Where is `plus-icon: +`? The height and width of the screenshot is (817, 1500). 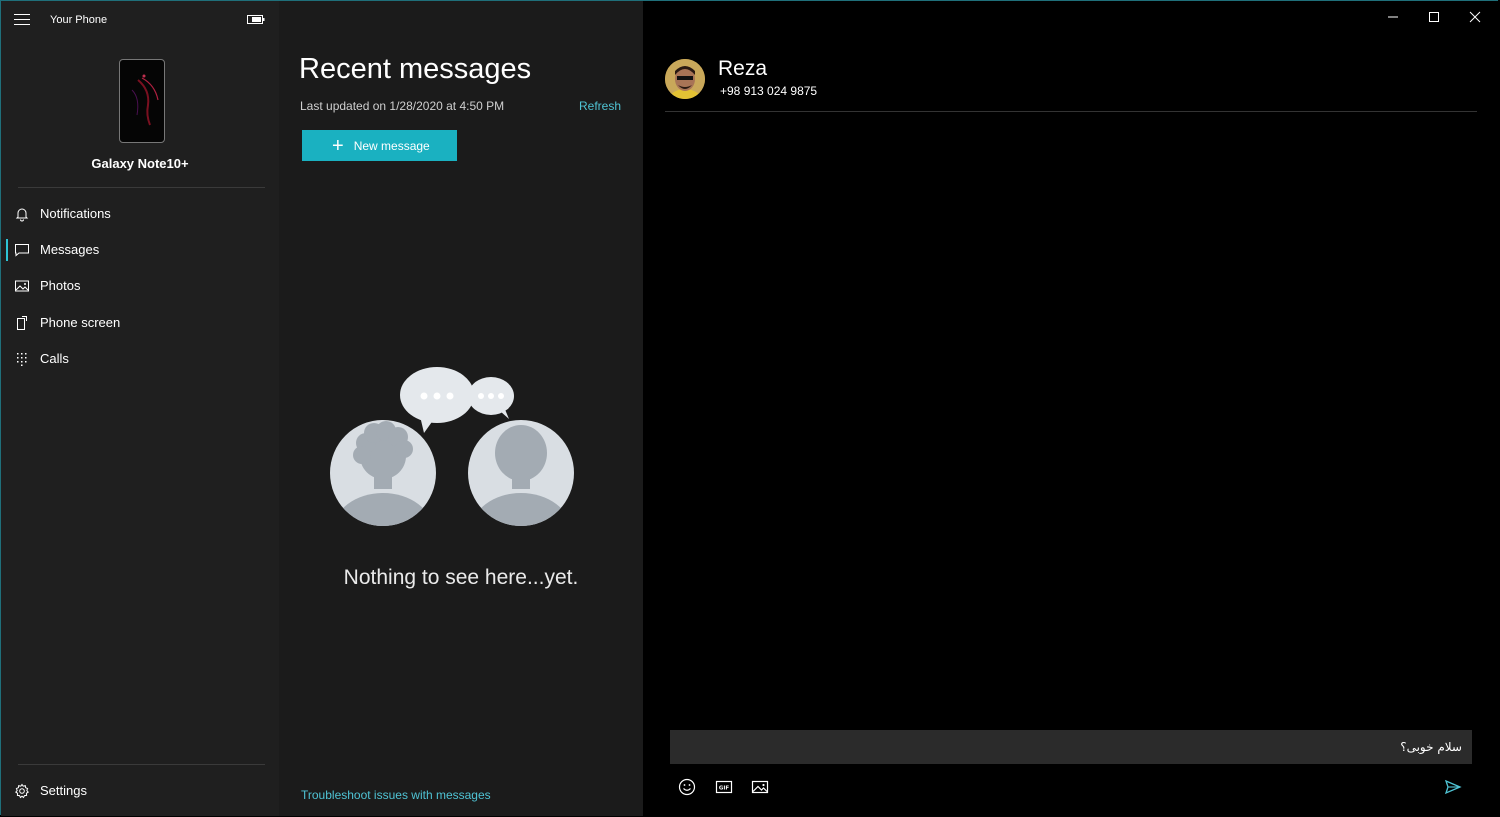 plus-icon: + is located at coordinates (338, 145).